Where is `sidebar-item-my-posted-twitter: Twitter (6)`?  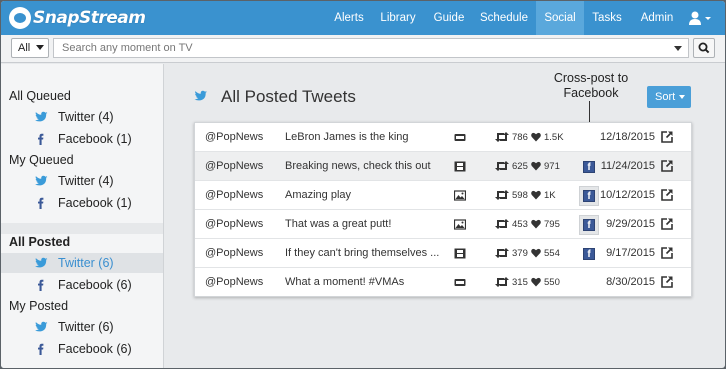
sidebar-item-my-posted-twitter: Twitter (6) is located at coordinates (82, 327).